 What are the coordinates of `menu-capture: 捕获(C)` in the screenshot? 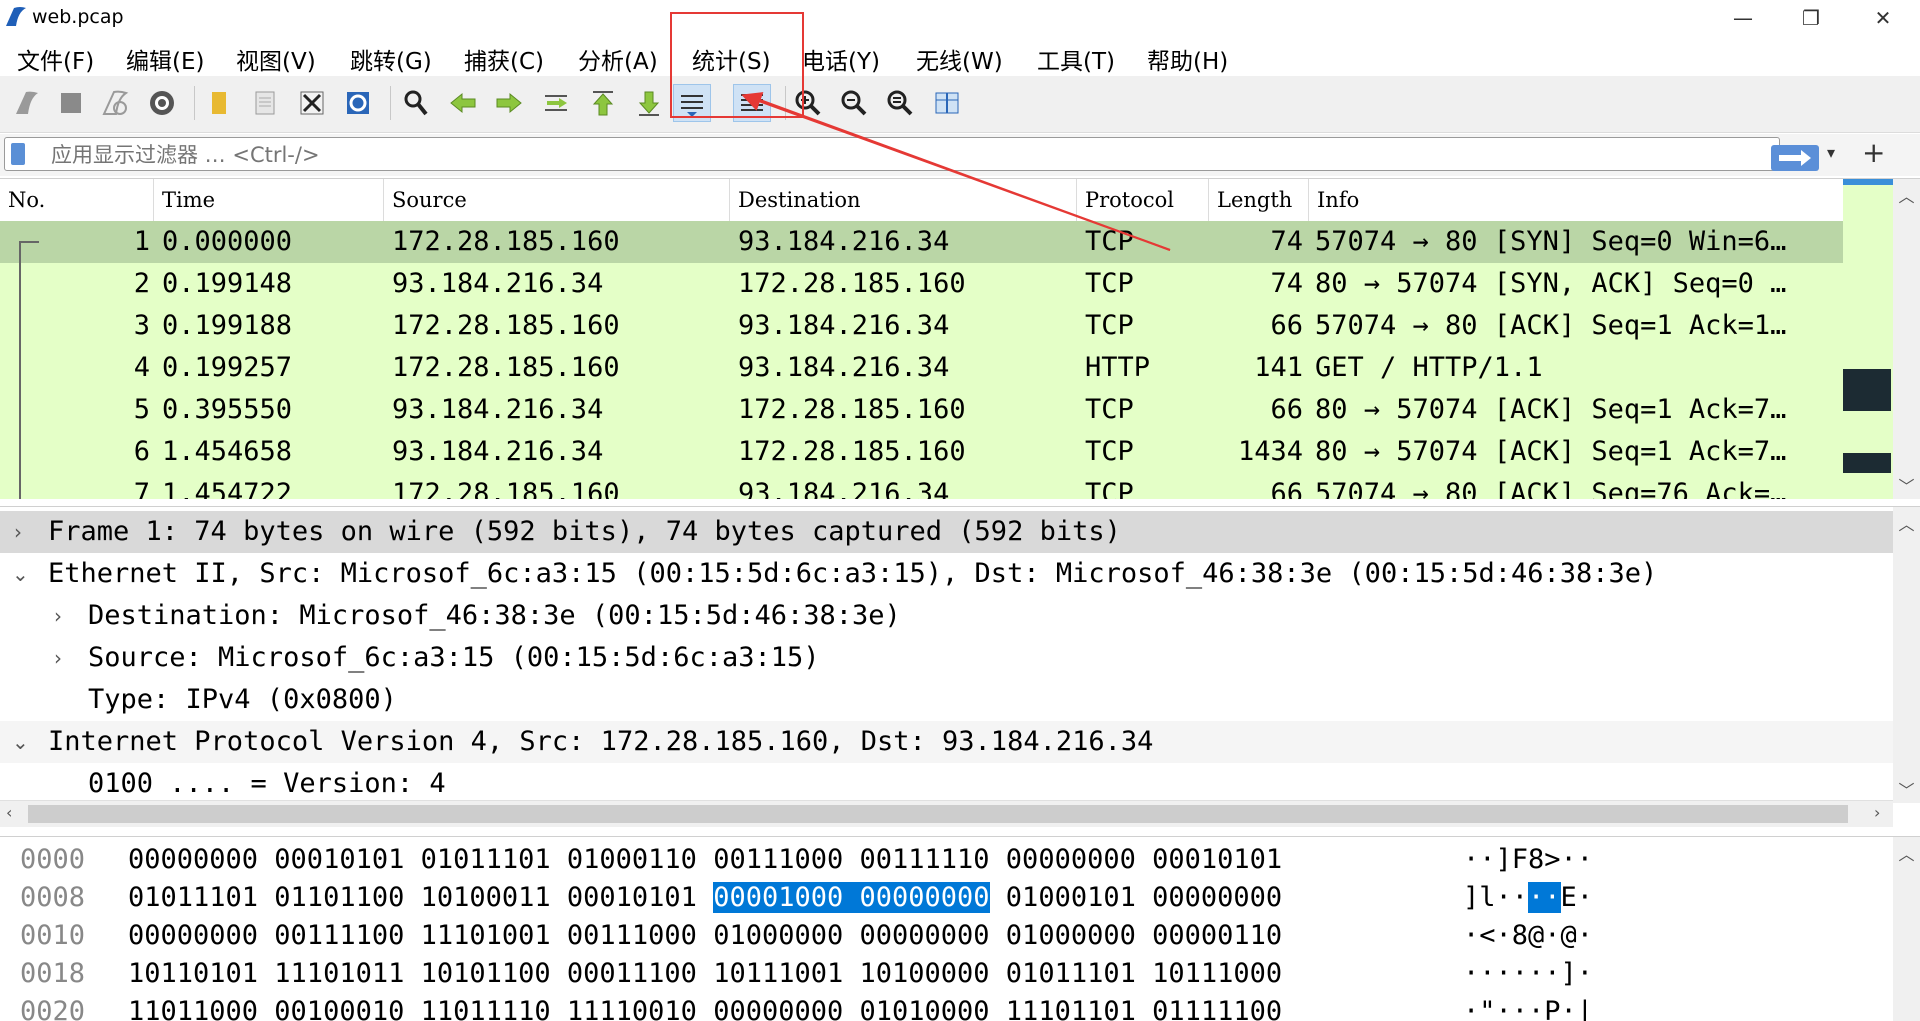 It's located at (504, 59).